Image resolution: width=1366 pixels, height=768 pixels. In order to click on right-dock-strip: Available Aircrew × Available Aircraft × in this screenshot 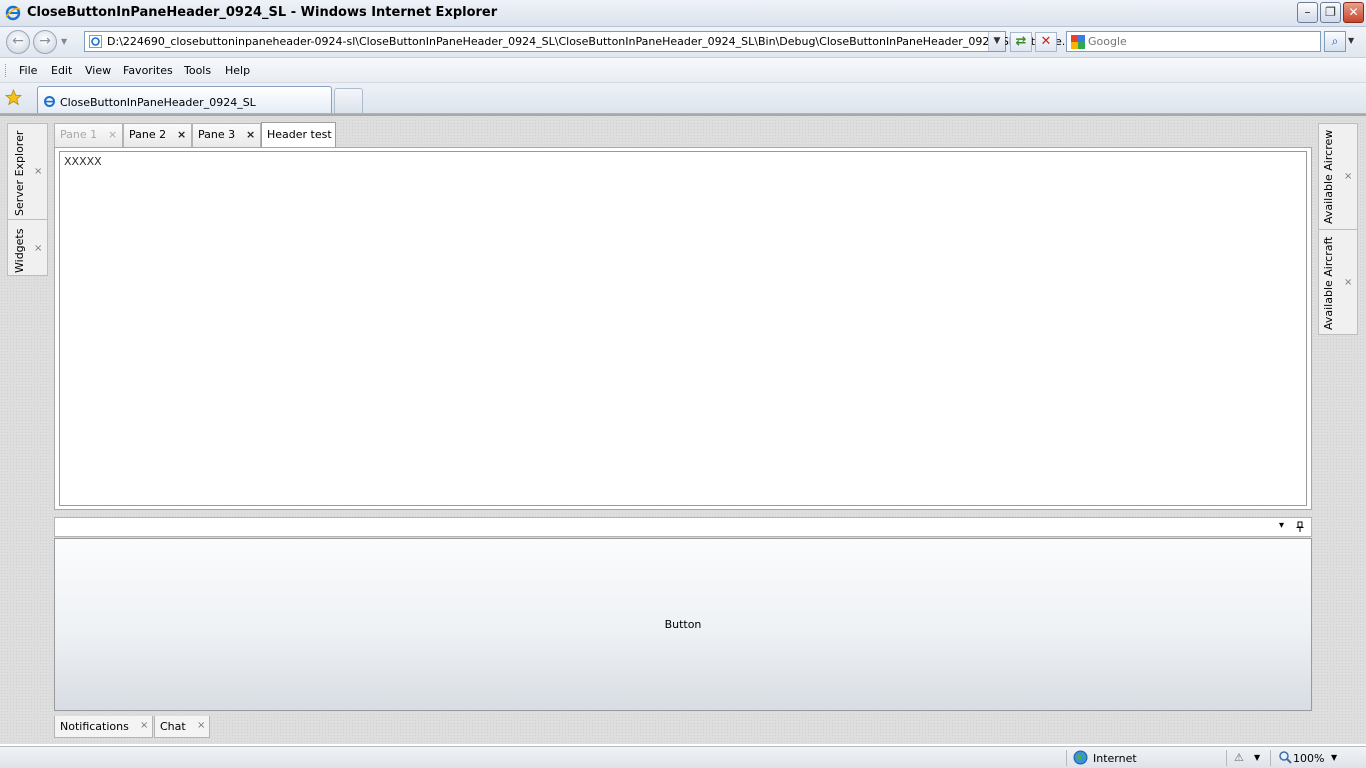, I will do `click(1338, 229)`.